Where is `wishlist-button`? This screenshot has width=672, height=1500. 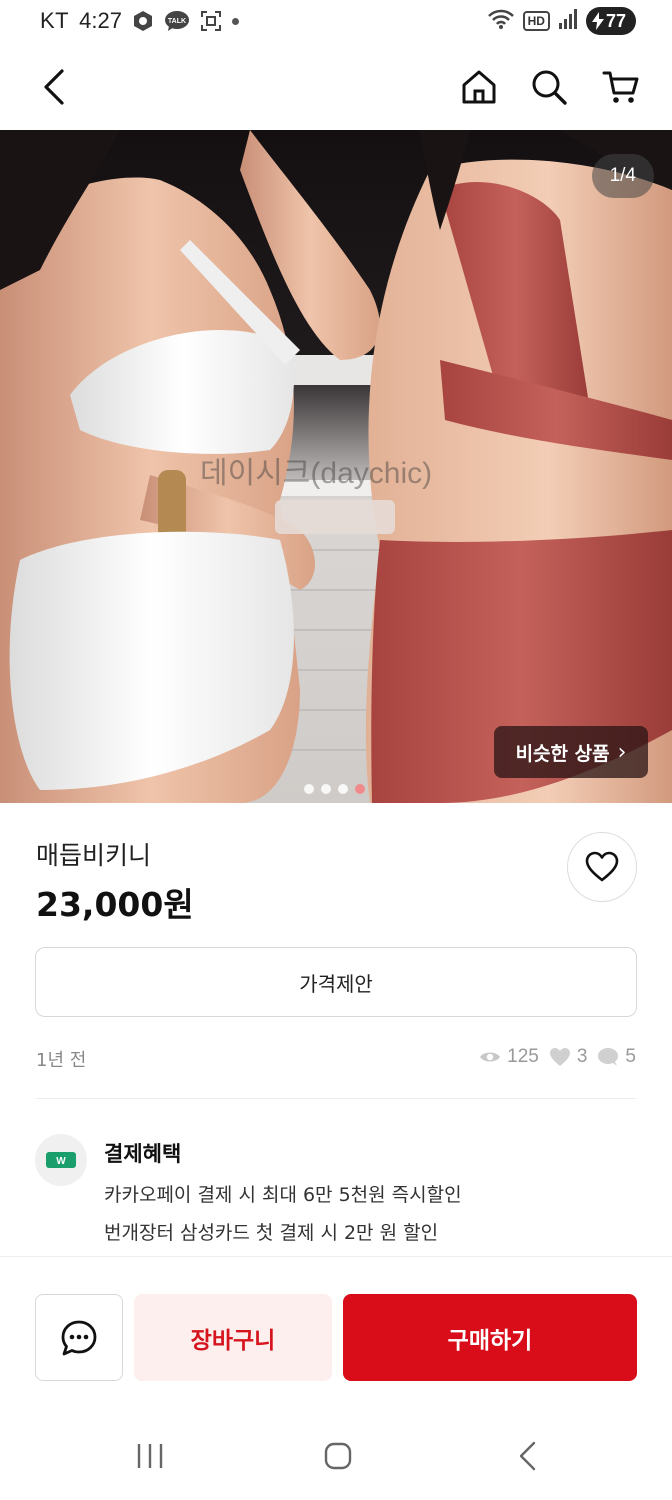
wishlist-button is located at coordinates (602, 867).